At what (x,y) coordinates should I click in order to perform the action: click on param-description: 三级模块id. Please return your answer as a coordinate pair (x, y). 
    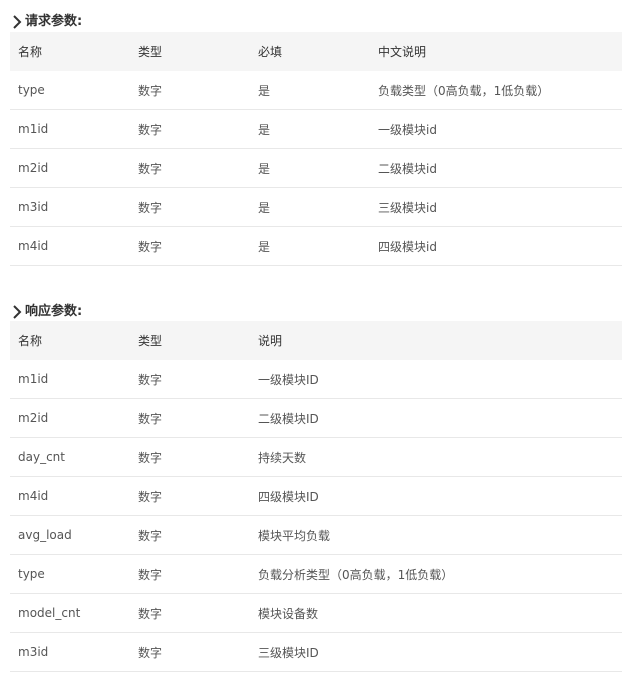
    Looking at the image, I should click on (496, 207).